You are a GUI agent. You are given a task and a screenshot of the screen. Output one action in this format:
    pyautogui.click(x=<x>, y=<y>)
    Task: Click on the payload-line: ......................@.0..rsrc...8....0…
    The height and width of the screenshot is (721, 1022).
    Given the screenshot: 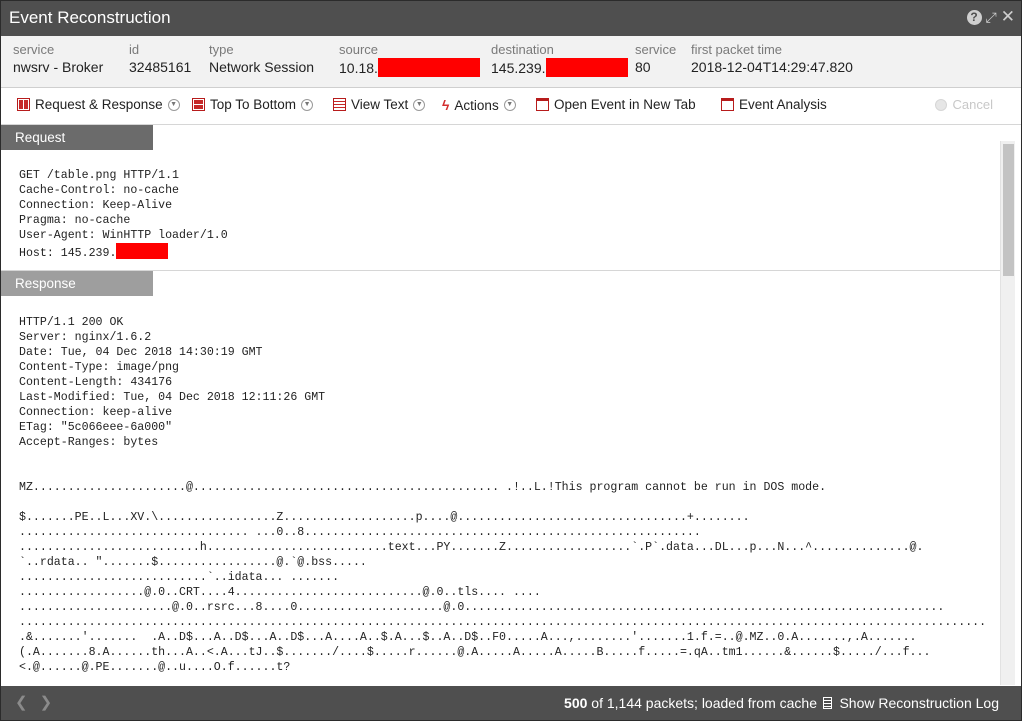 What is the action you would take?
    pyautogui.click(x=482, y=607)
    